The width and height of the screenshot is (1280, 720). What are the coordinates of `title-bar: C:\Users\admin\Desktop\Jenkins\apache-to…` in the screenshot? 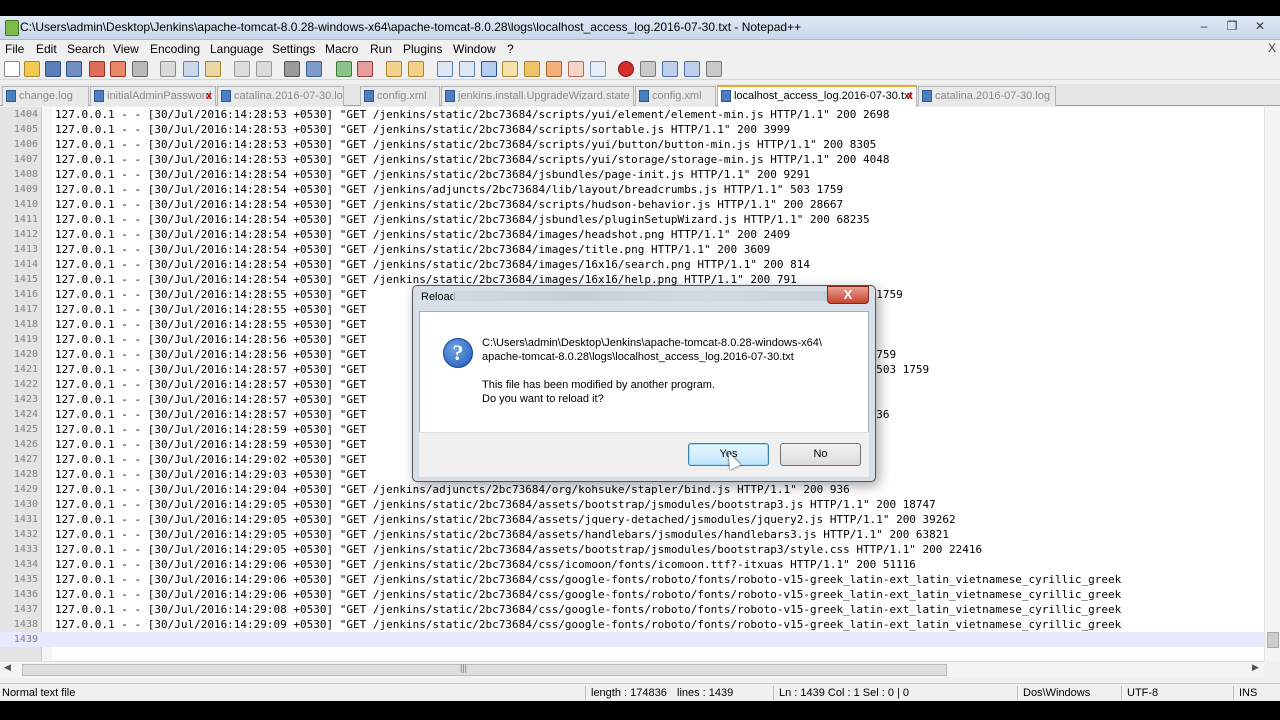 It's located at (640, 28).